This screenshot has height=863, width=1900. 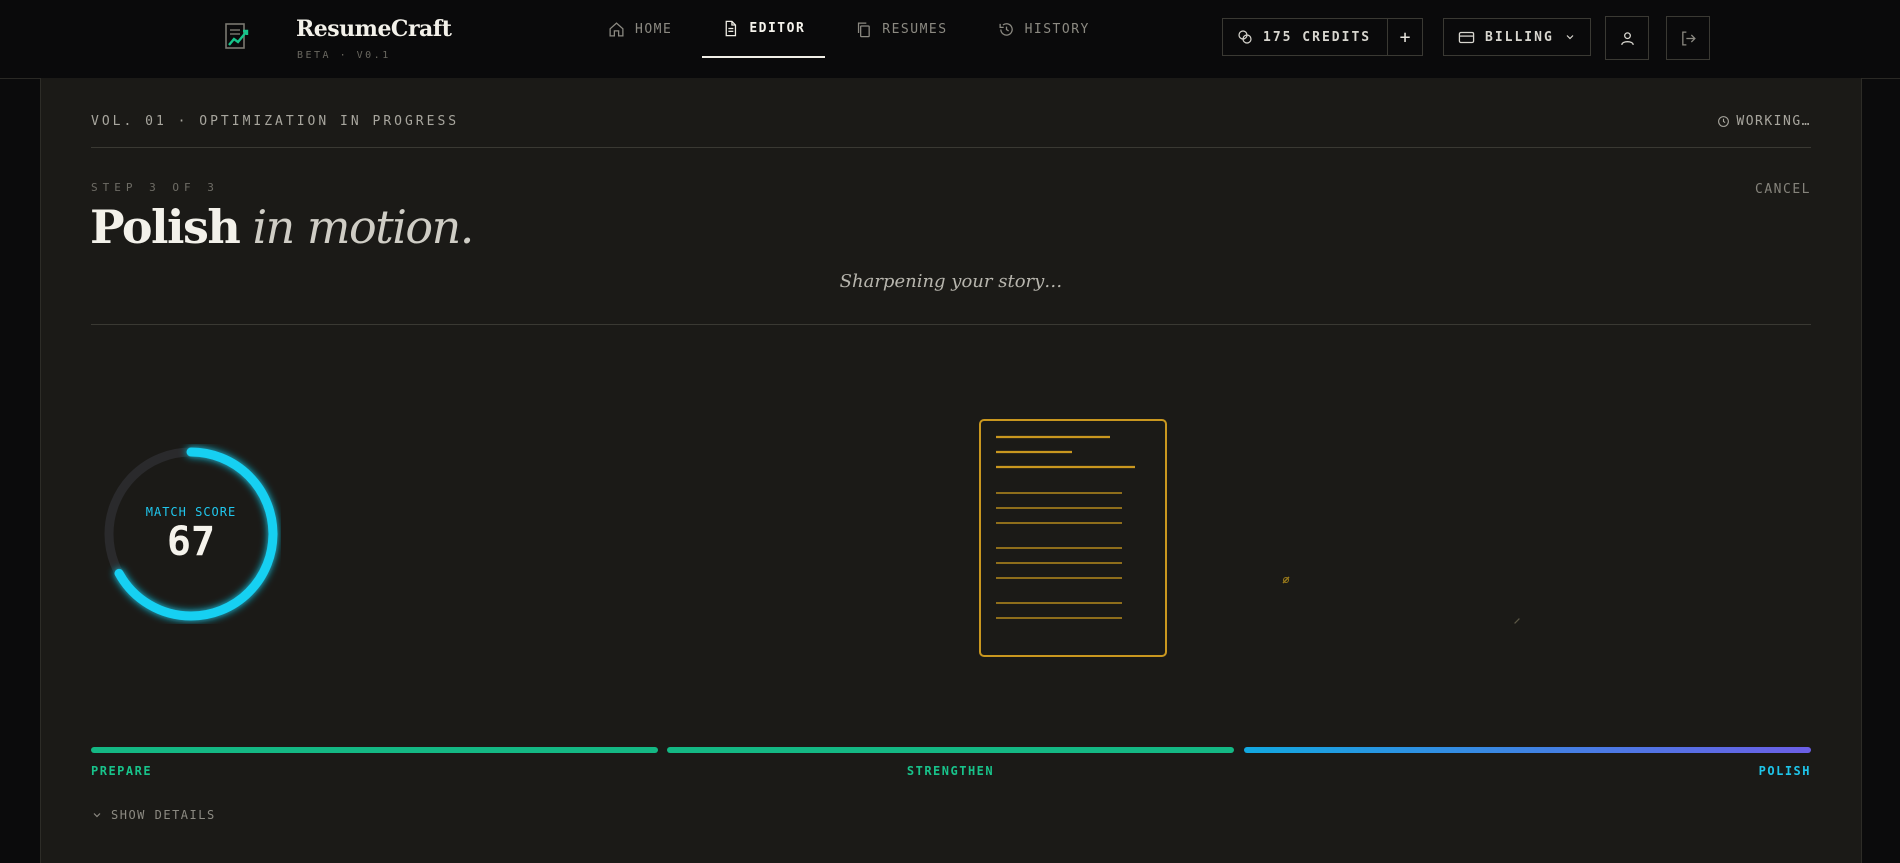 What do you see at coordinates (1057, 29) in the screenshot?
I see `nav-history-label: HISTORY` at bounding box center [1057, 29].